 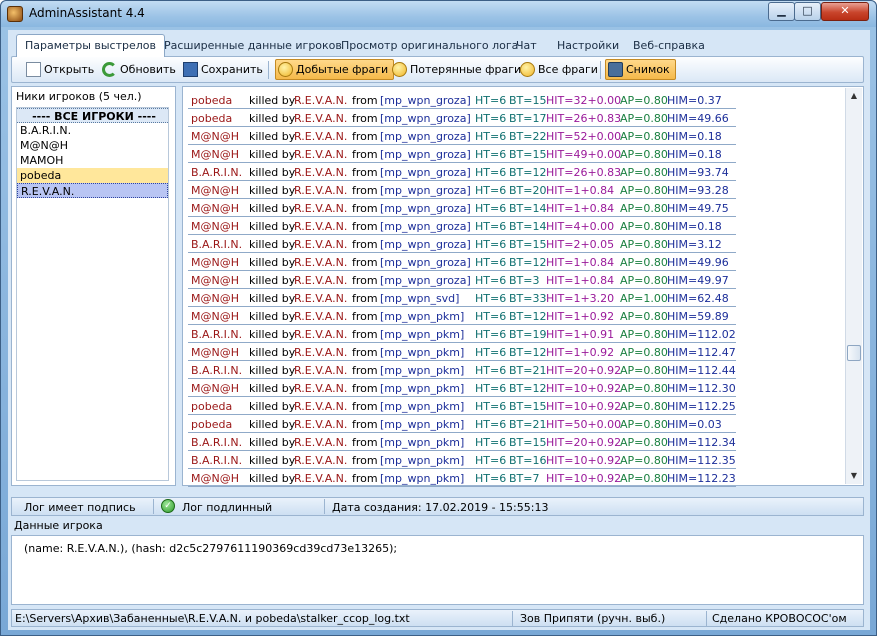 I want to click on minimize-button: ▁, so click(x=781, y=11).